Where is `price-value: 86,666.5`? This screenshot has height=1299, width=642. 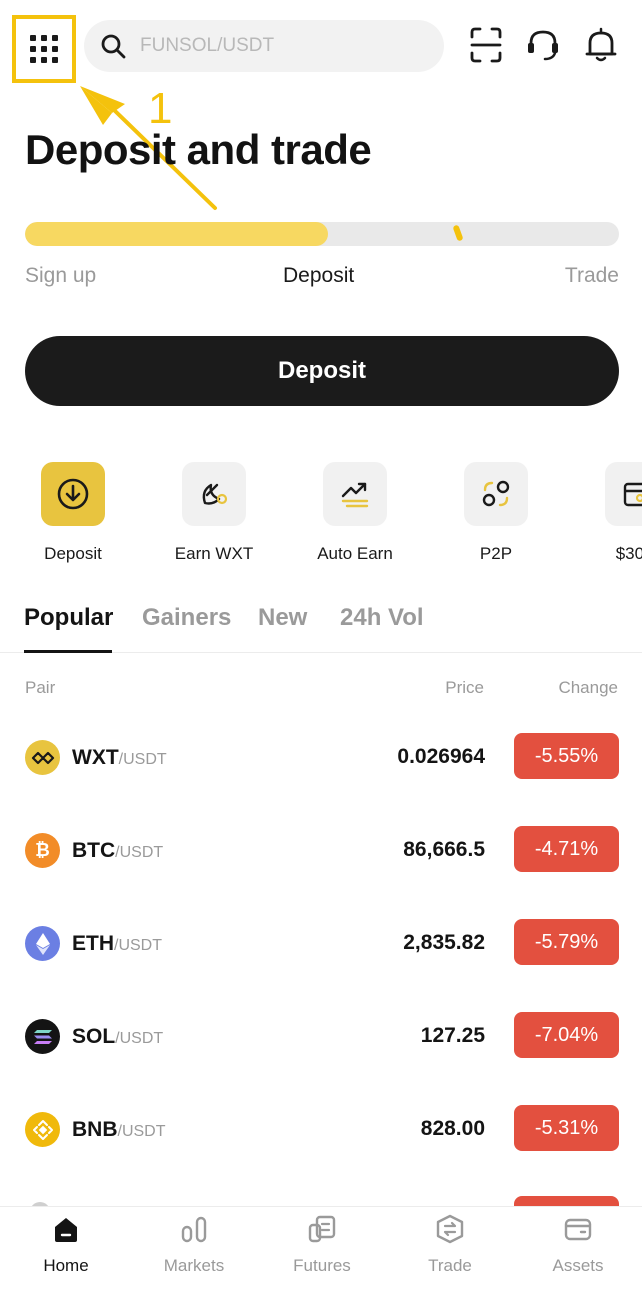
price-value: 86,666.5 is located at coordinates (444, 849).